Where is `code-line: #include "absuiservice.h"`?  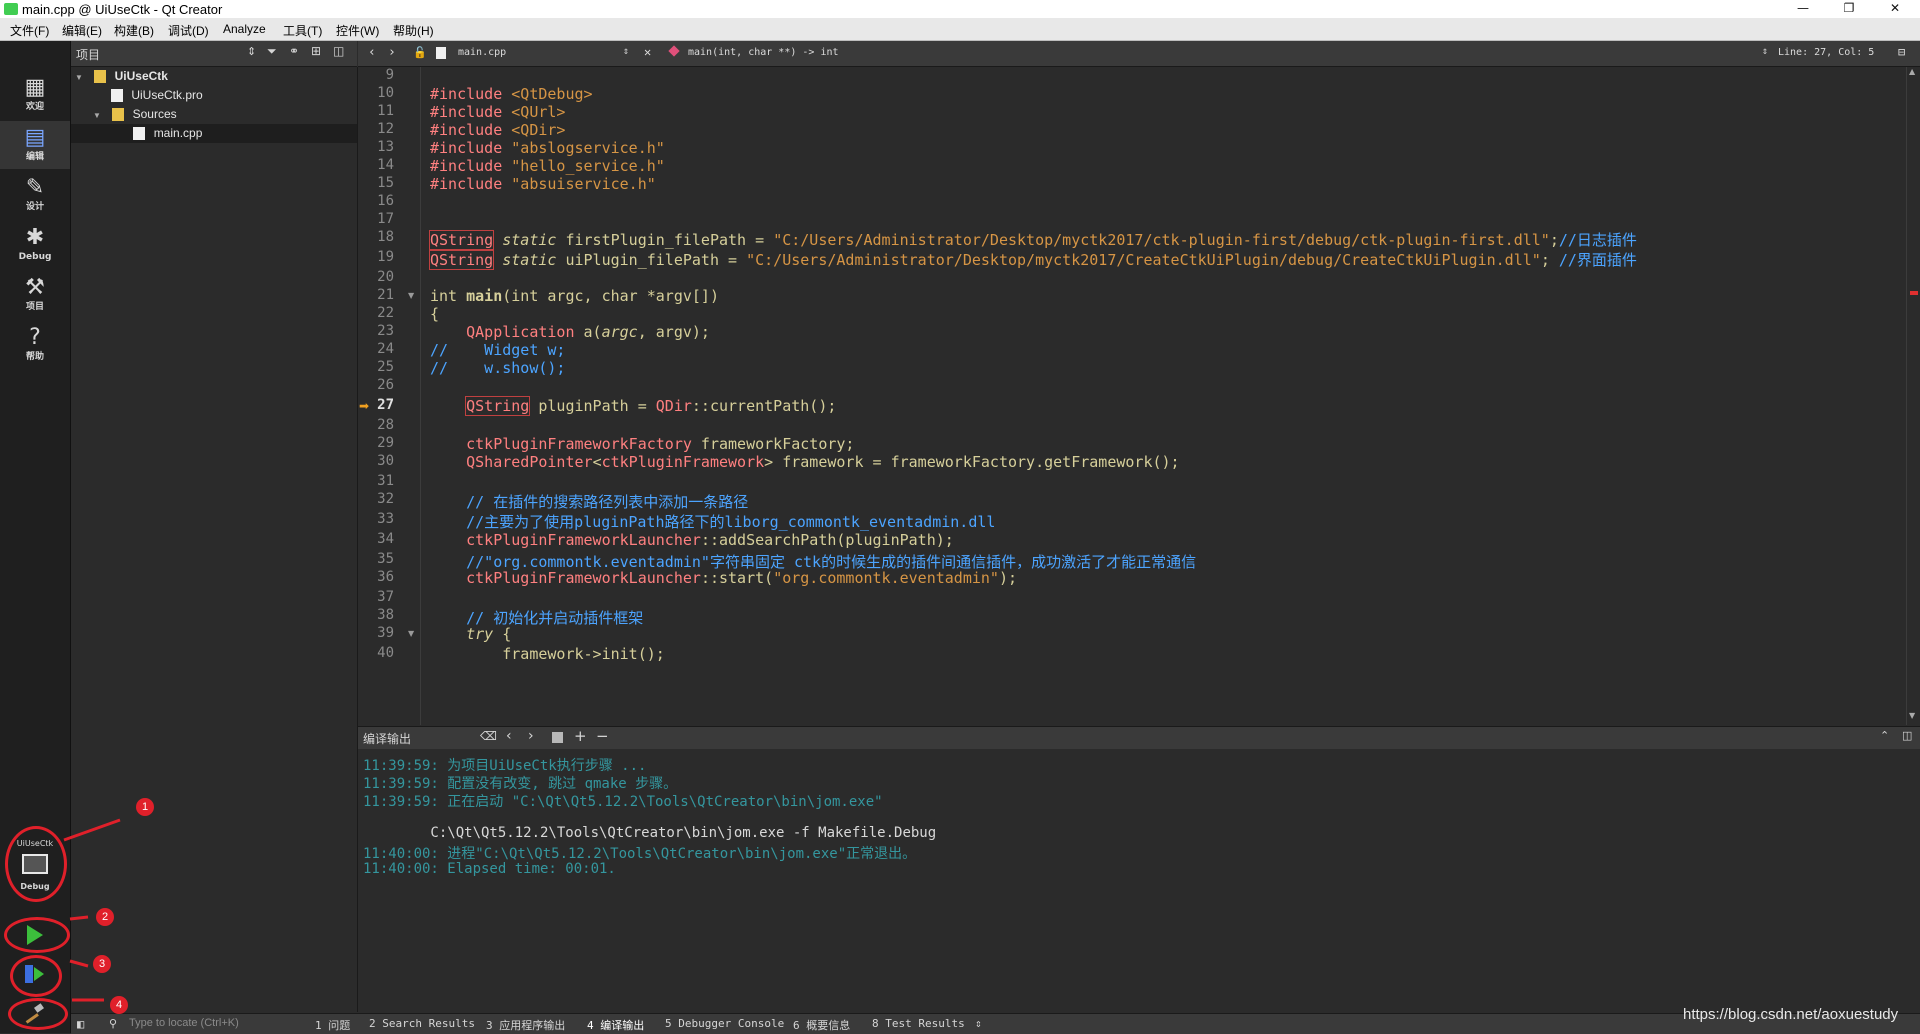 code-line: #include "absuiservice.h" is located at coordinates (543, 184).